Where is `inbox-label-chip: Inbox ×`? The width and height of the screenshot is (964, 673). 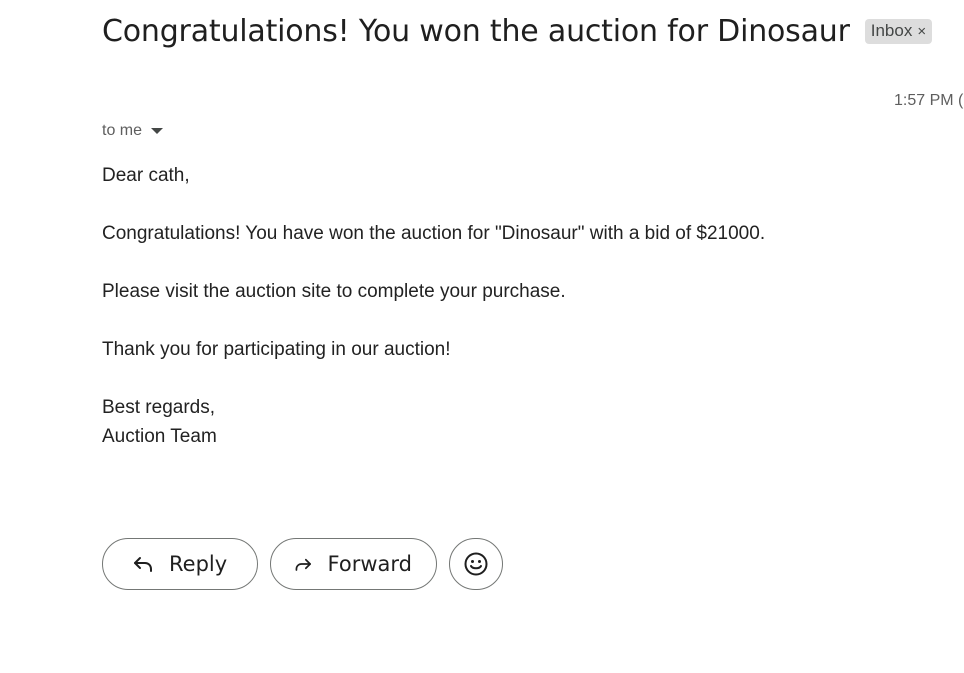
inbox-label-chip: Inbox × is located at coordinates (898, 31).